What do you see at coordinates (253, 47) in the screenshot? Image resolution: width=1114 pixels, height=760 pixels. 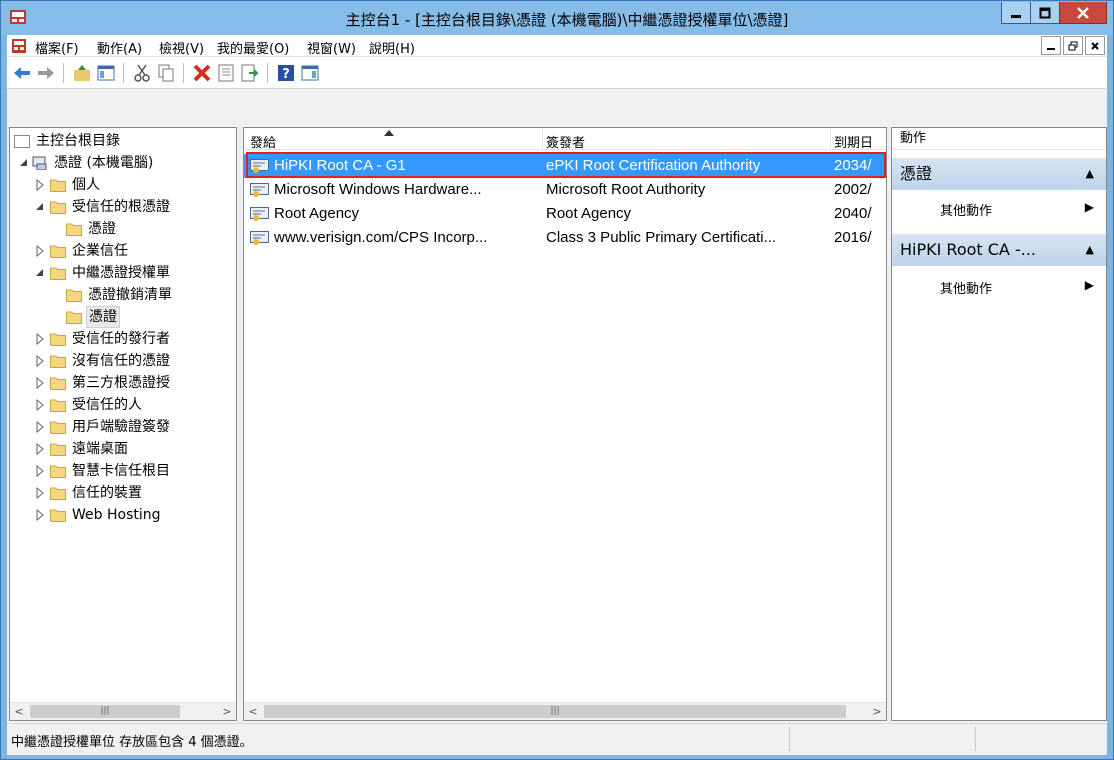 I see `menu-favorites: 我的最愛(O)` at bounding box center [253, 47].